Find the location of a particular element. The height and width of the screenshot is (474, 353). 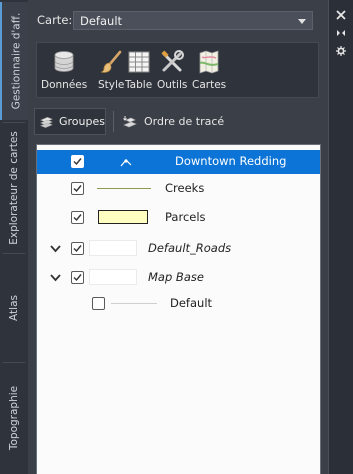

groups-icon is located at coordinates (46, 122).